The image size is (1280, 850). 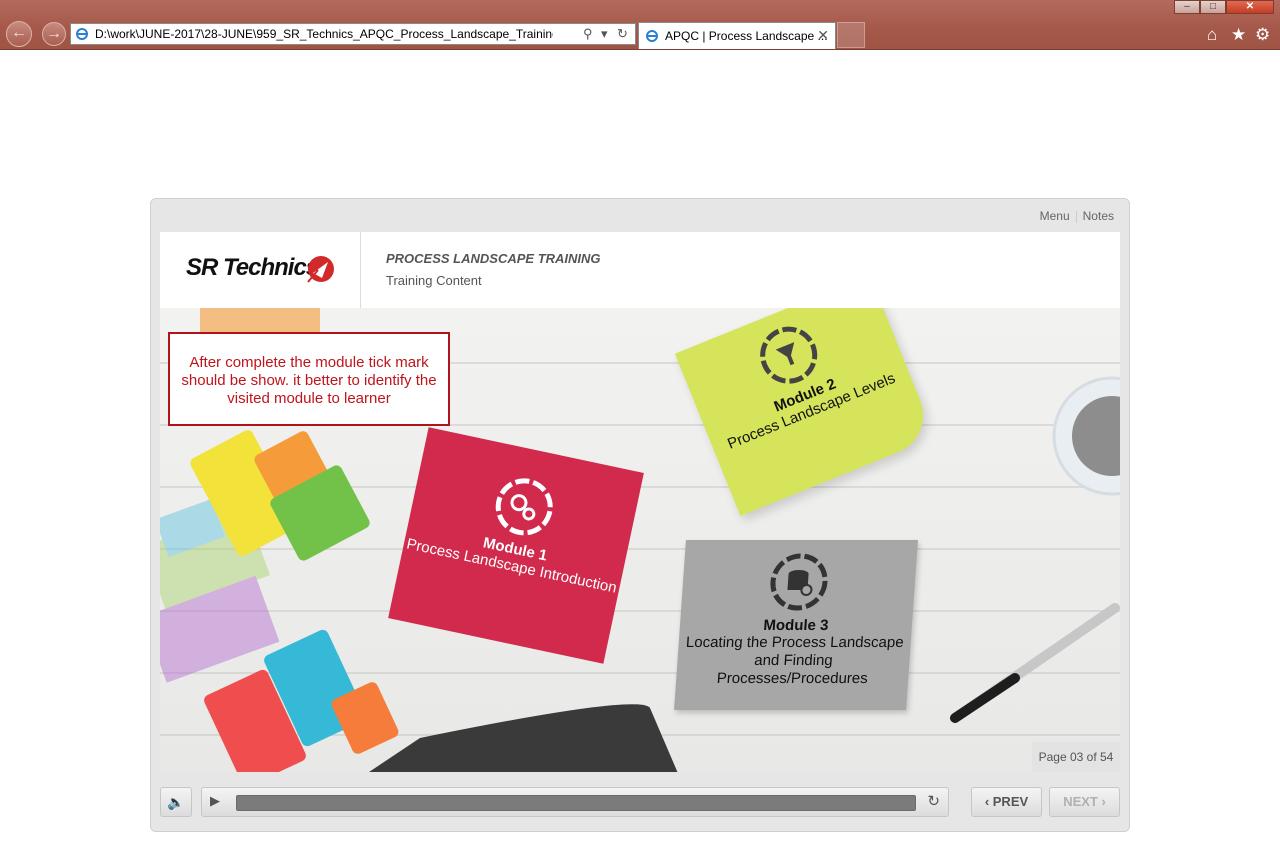 What do you see at coordinates (622, 34) in the screenshot?
I see `refresh-icon: ↻` at bounding box center [622, 34].